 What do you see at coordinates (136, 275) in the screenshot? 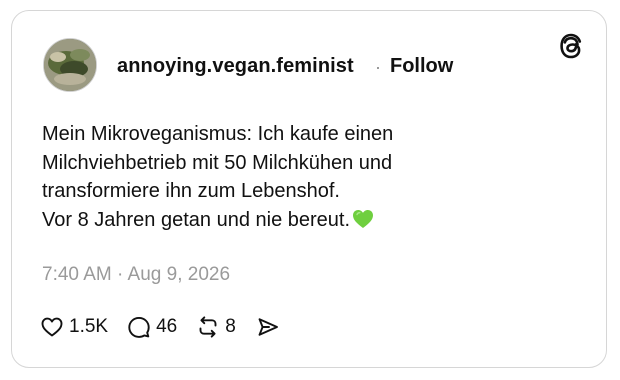
I see `post-timestamp: 7:40 AM · Aug 9, 2026` at bounding box center [136, 275].